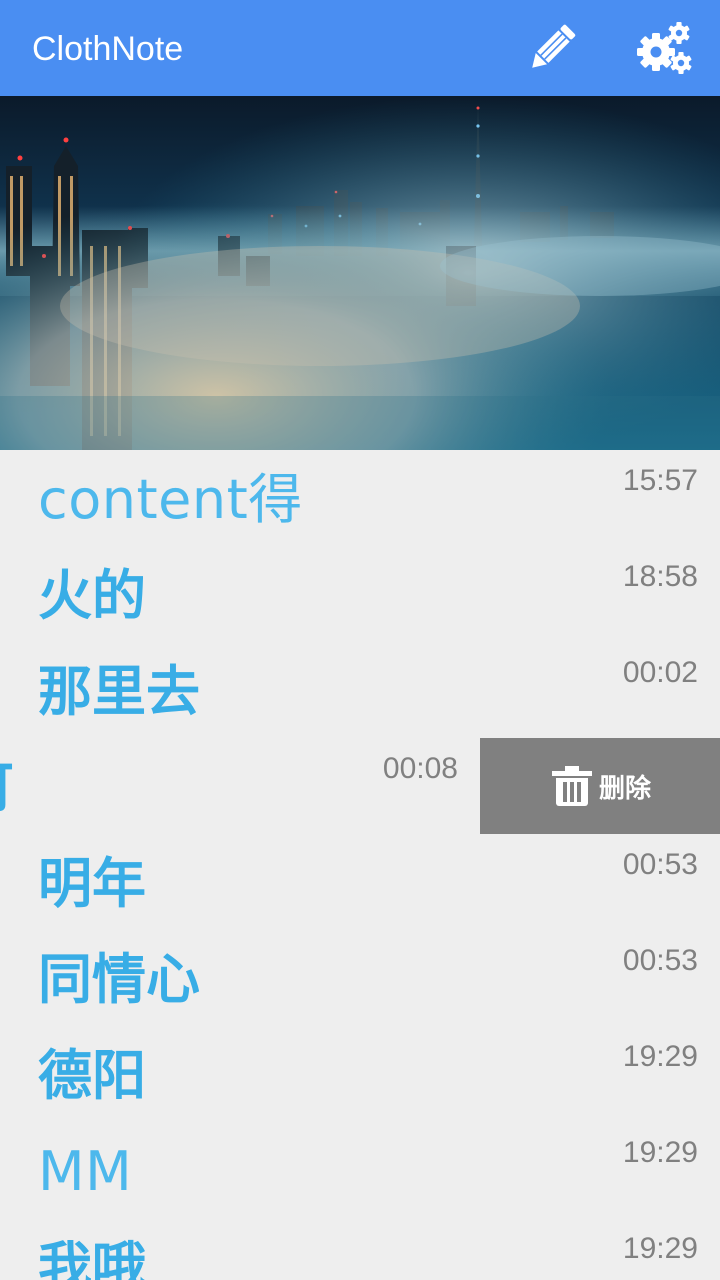  Describe the element at coordinates (119, 979) in the screenshot. I see `note-title: 同情心` at that location.